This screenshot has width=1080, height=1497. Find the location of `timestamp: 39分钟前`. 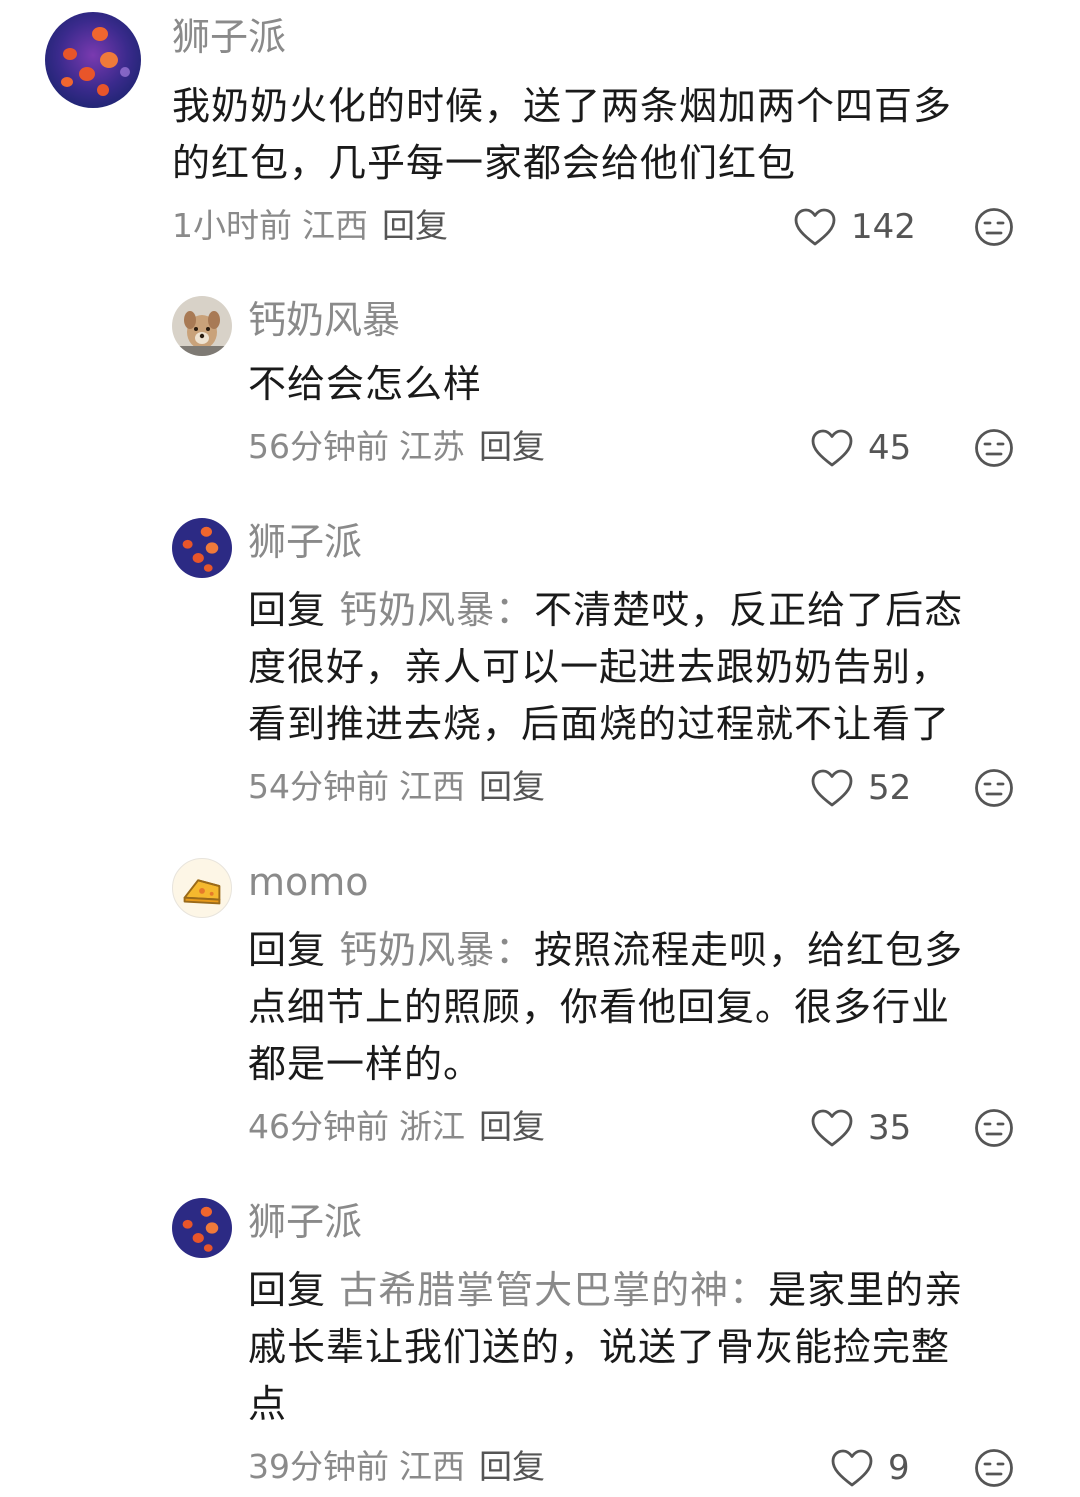

timestamp: 39分钟前 is located at coordinates (318, 1466).